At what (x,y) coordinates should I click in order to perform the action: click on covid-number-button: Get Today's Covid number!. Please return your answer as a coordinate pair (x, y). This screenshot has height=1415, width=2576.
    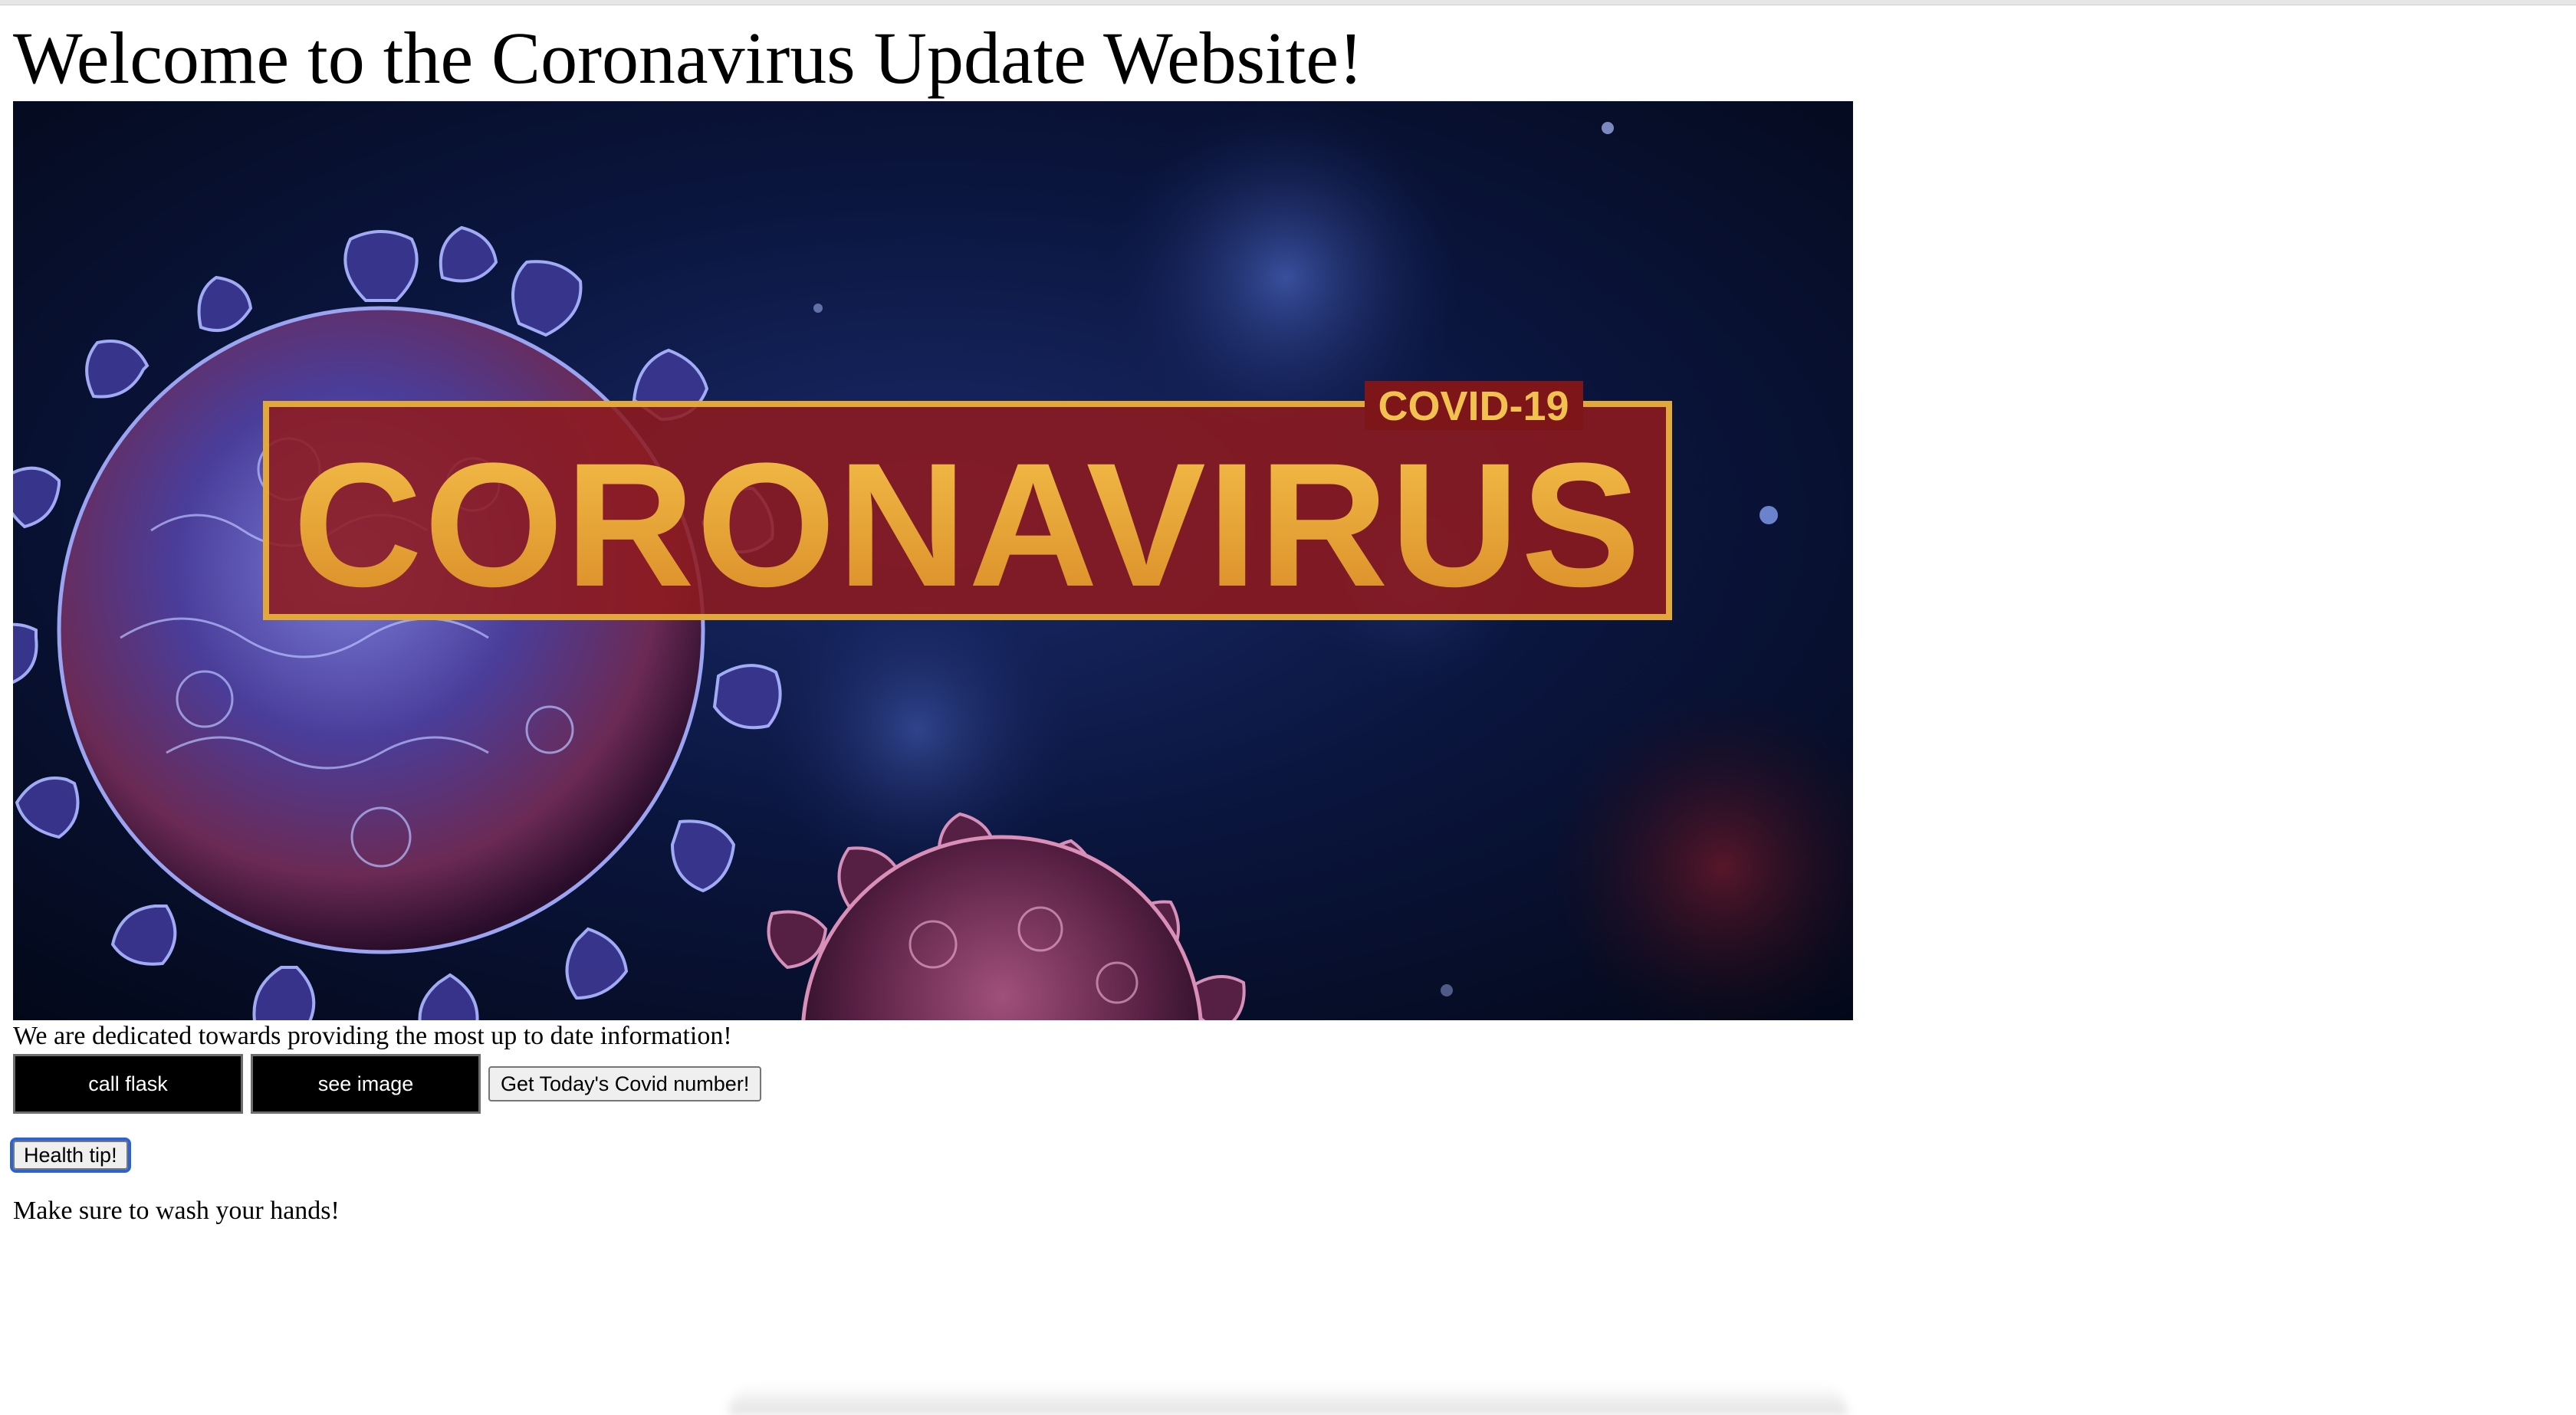
    Looking at the image, I should click on (625, 1083).